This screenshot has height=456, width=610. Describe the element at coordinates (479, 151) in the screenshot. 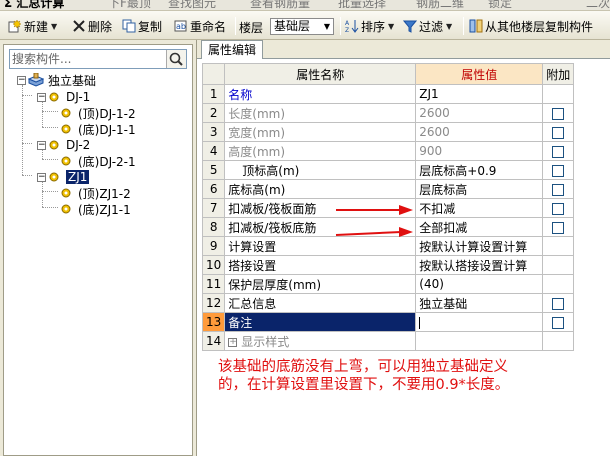

I see `property-value: 900` at that location.